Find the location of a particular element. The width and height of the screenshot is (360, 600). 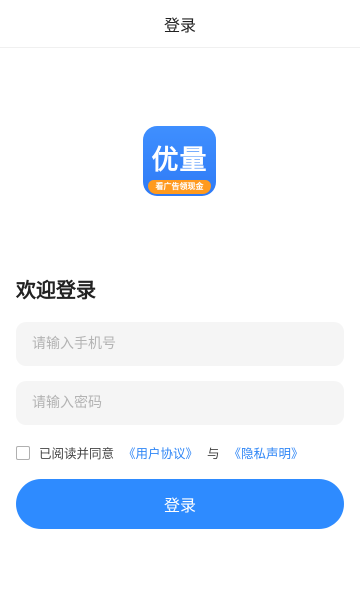

nav-bar: 登录 is located at coordinates (180, 24).